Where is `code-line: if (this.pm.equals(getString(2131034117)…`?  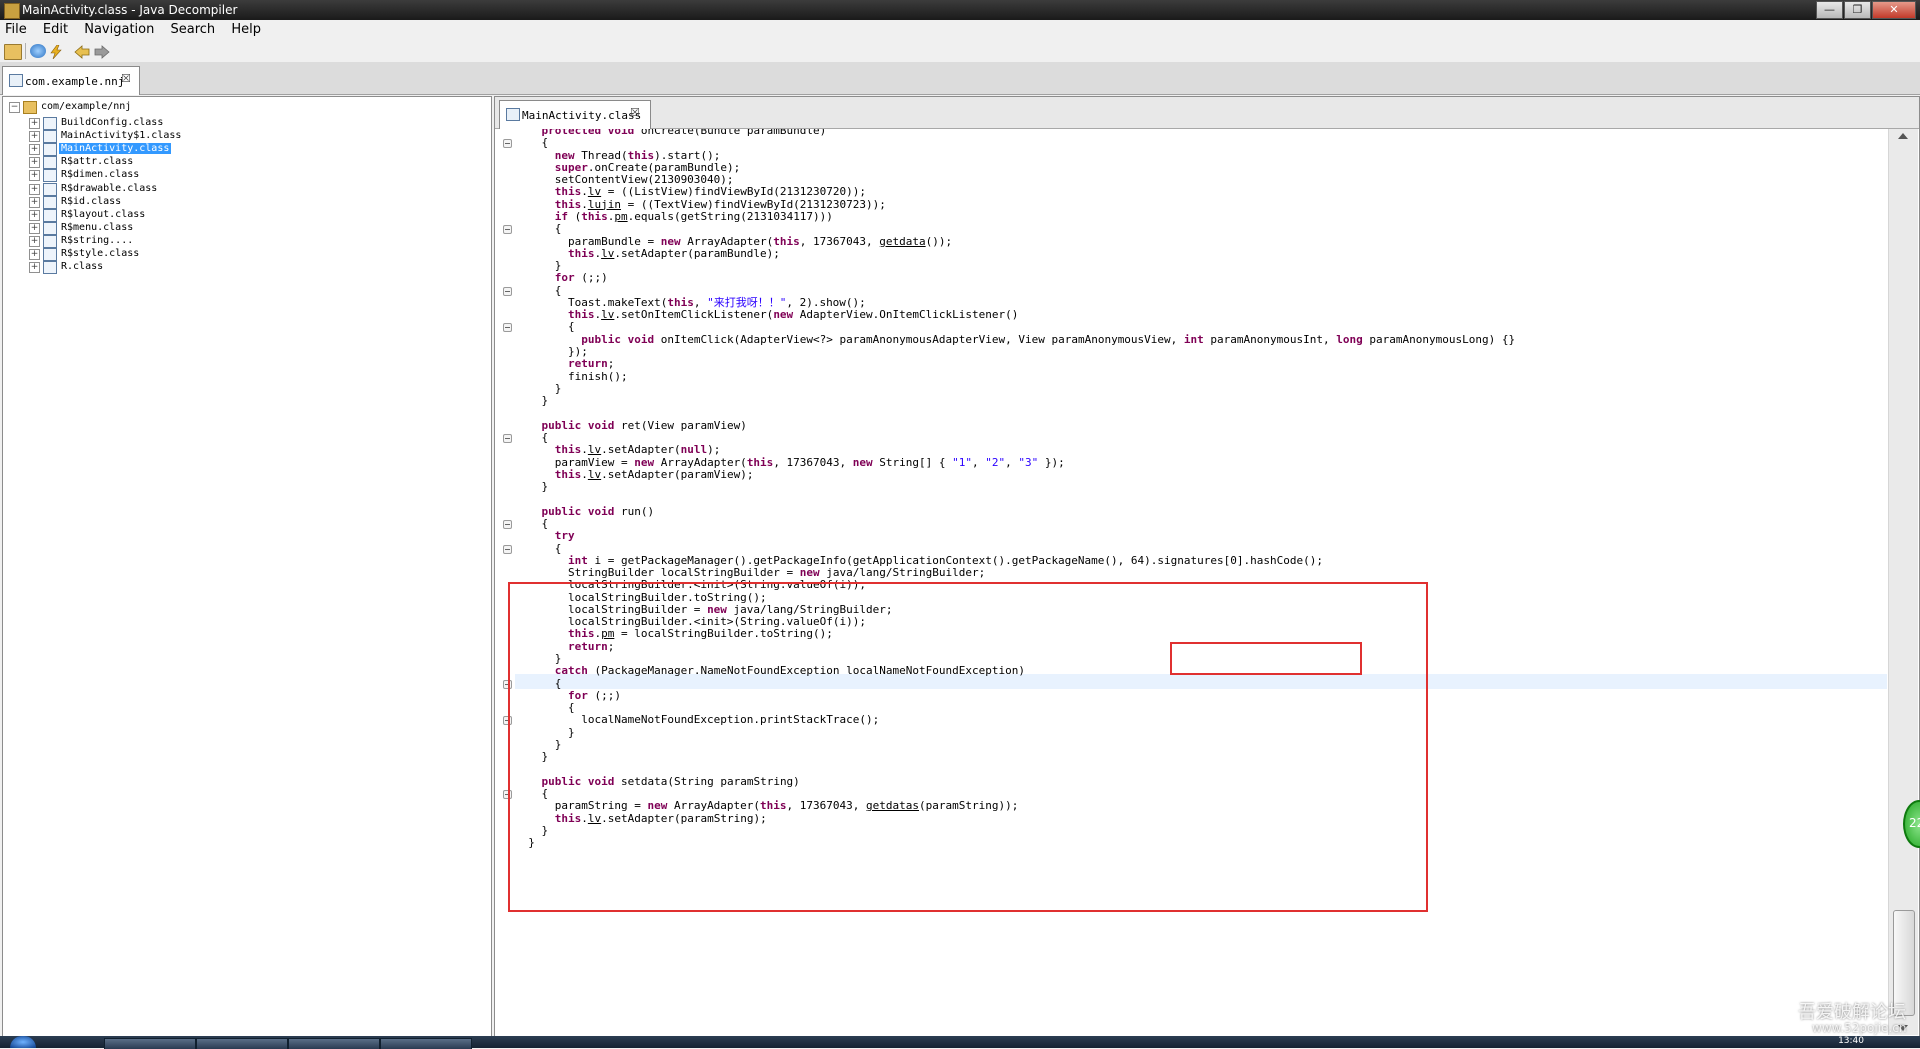 code-line: if (this.pm.equals(getString(2131034117)… is located at coordinates (693, 216).